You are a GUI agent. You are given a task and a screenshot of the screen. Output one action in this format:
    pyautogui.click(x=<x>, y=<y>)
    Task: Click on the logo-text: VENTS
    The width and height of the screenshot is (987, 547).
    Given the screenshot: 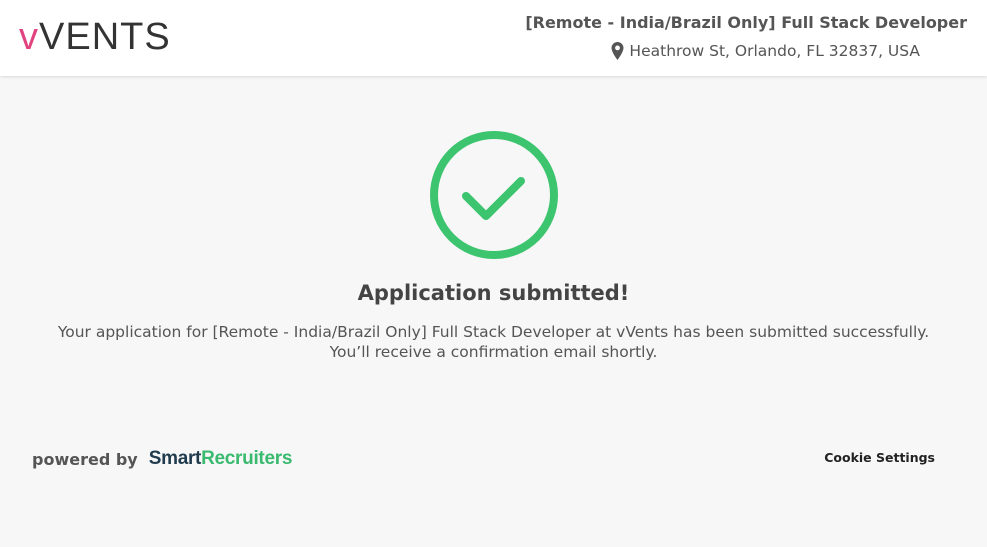 What is the action you would take?
    pyautogui.click(x=105, y=37)
    